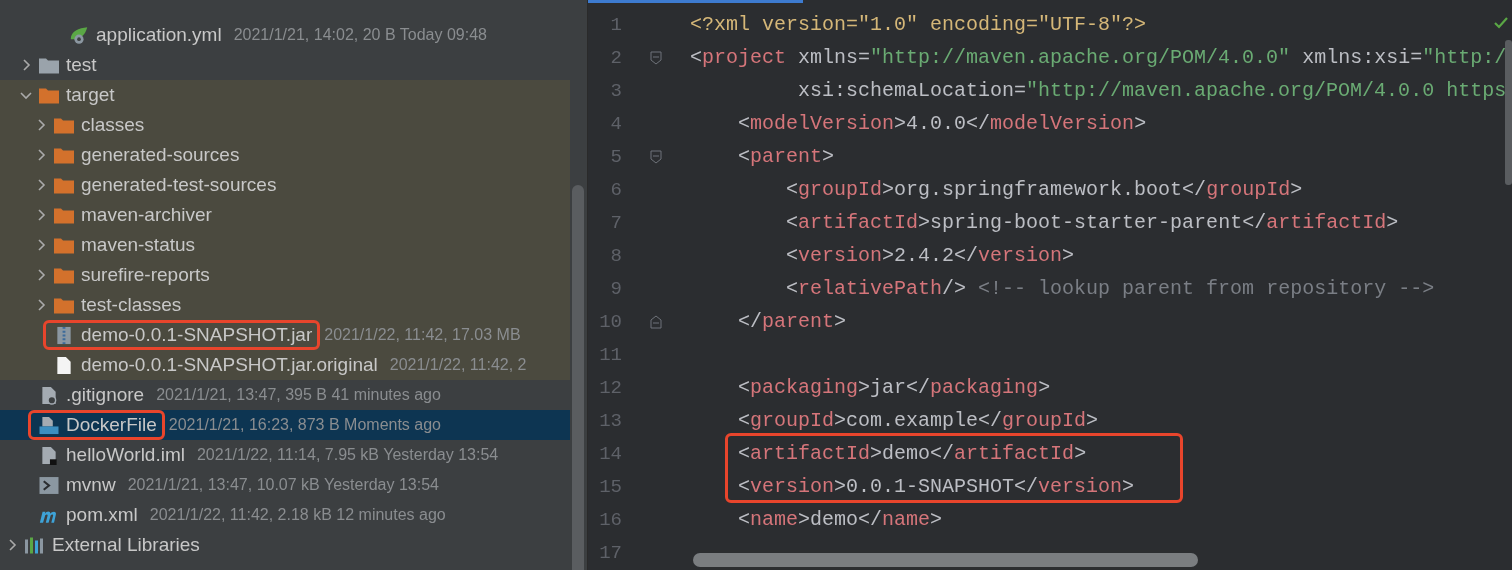  I want to click on terminal-icon, so click(49, 485).